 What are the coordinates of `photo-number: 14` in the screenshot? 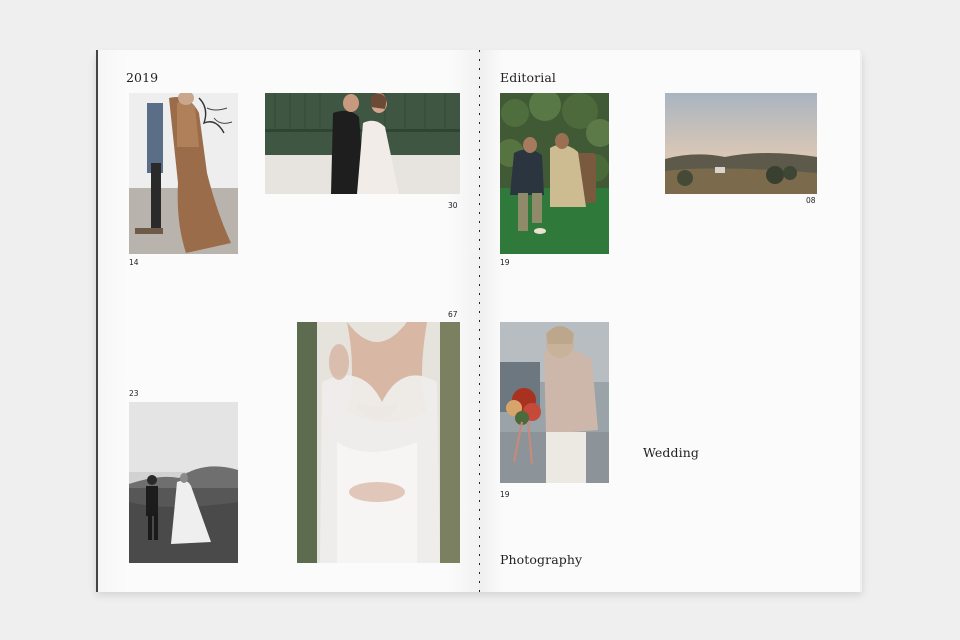 It's located at (134, 262).